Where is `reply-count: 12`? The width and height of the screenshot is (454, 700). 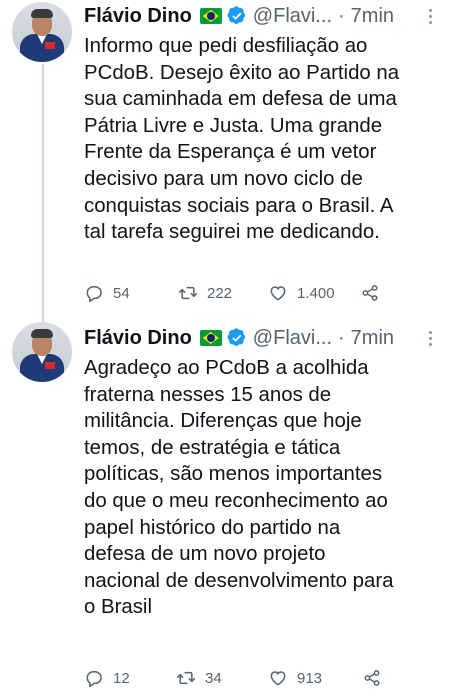 reply-count: 12 is located at coordinates (121, 678).